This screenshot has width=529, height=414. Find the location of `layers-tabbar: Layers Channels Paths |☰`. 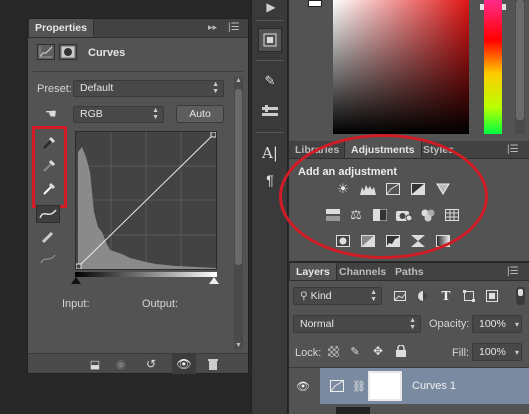

layers-tabbar: Layers Channels Paths |☰ is located at coordinates (409, 272).